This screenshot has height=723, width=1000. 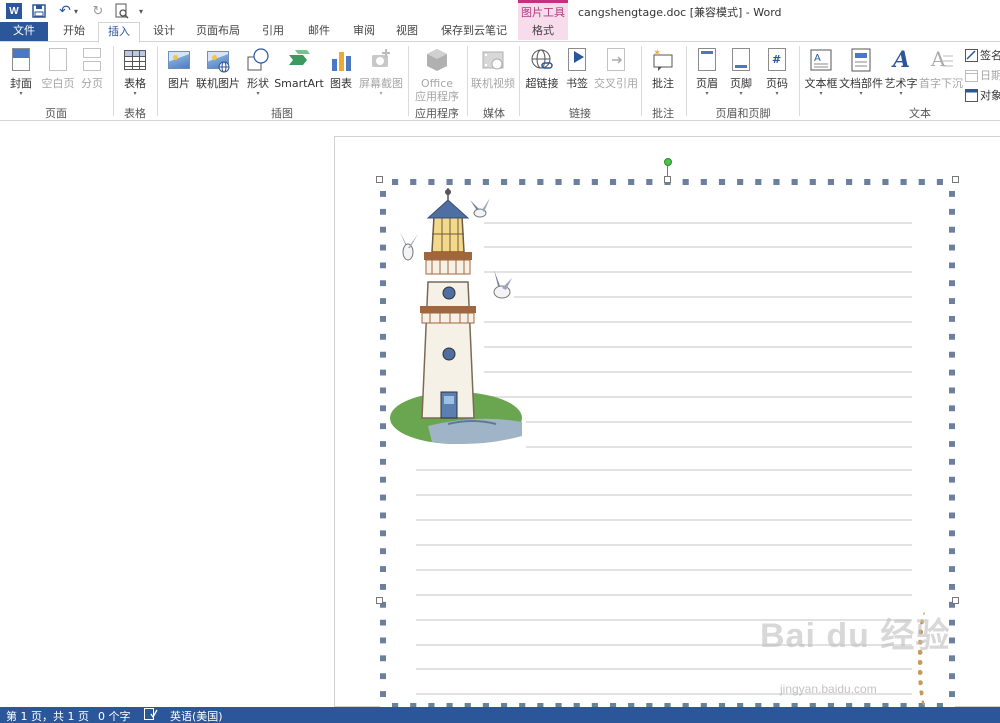 I want to click on blank-page-button: 空白页, so click(x=58, y=74).